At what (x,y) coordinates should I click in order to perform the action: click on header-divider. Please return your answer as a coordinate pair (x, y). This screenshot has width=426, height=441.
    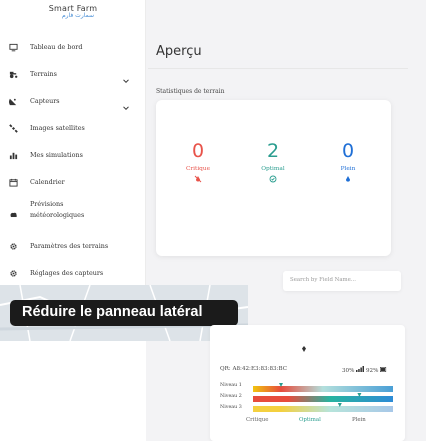
    Looking at the image, I should click on (278, 68).